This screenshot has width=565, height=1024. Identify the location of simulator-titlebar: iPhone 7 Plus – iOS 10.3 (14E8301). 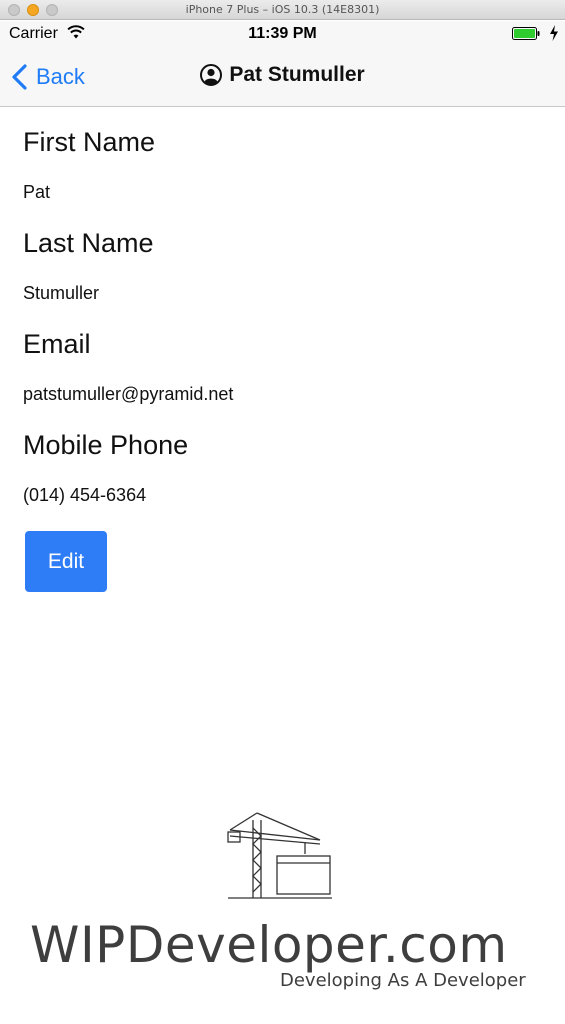
(282, 10).